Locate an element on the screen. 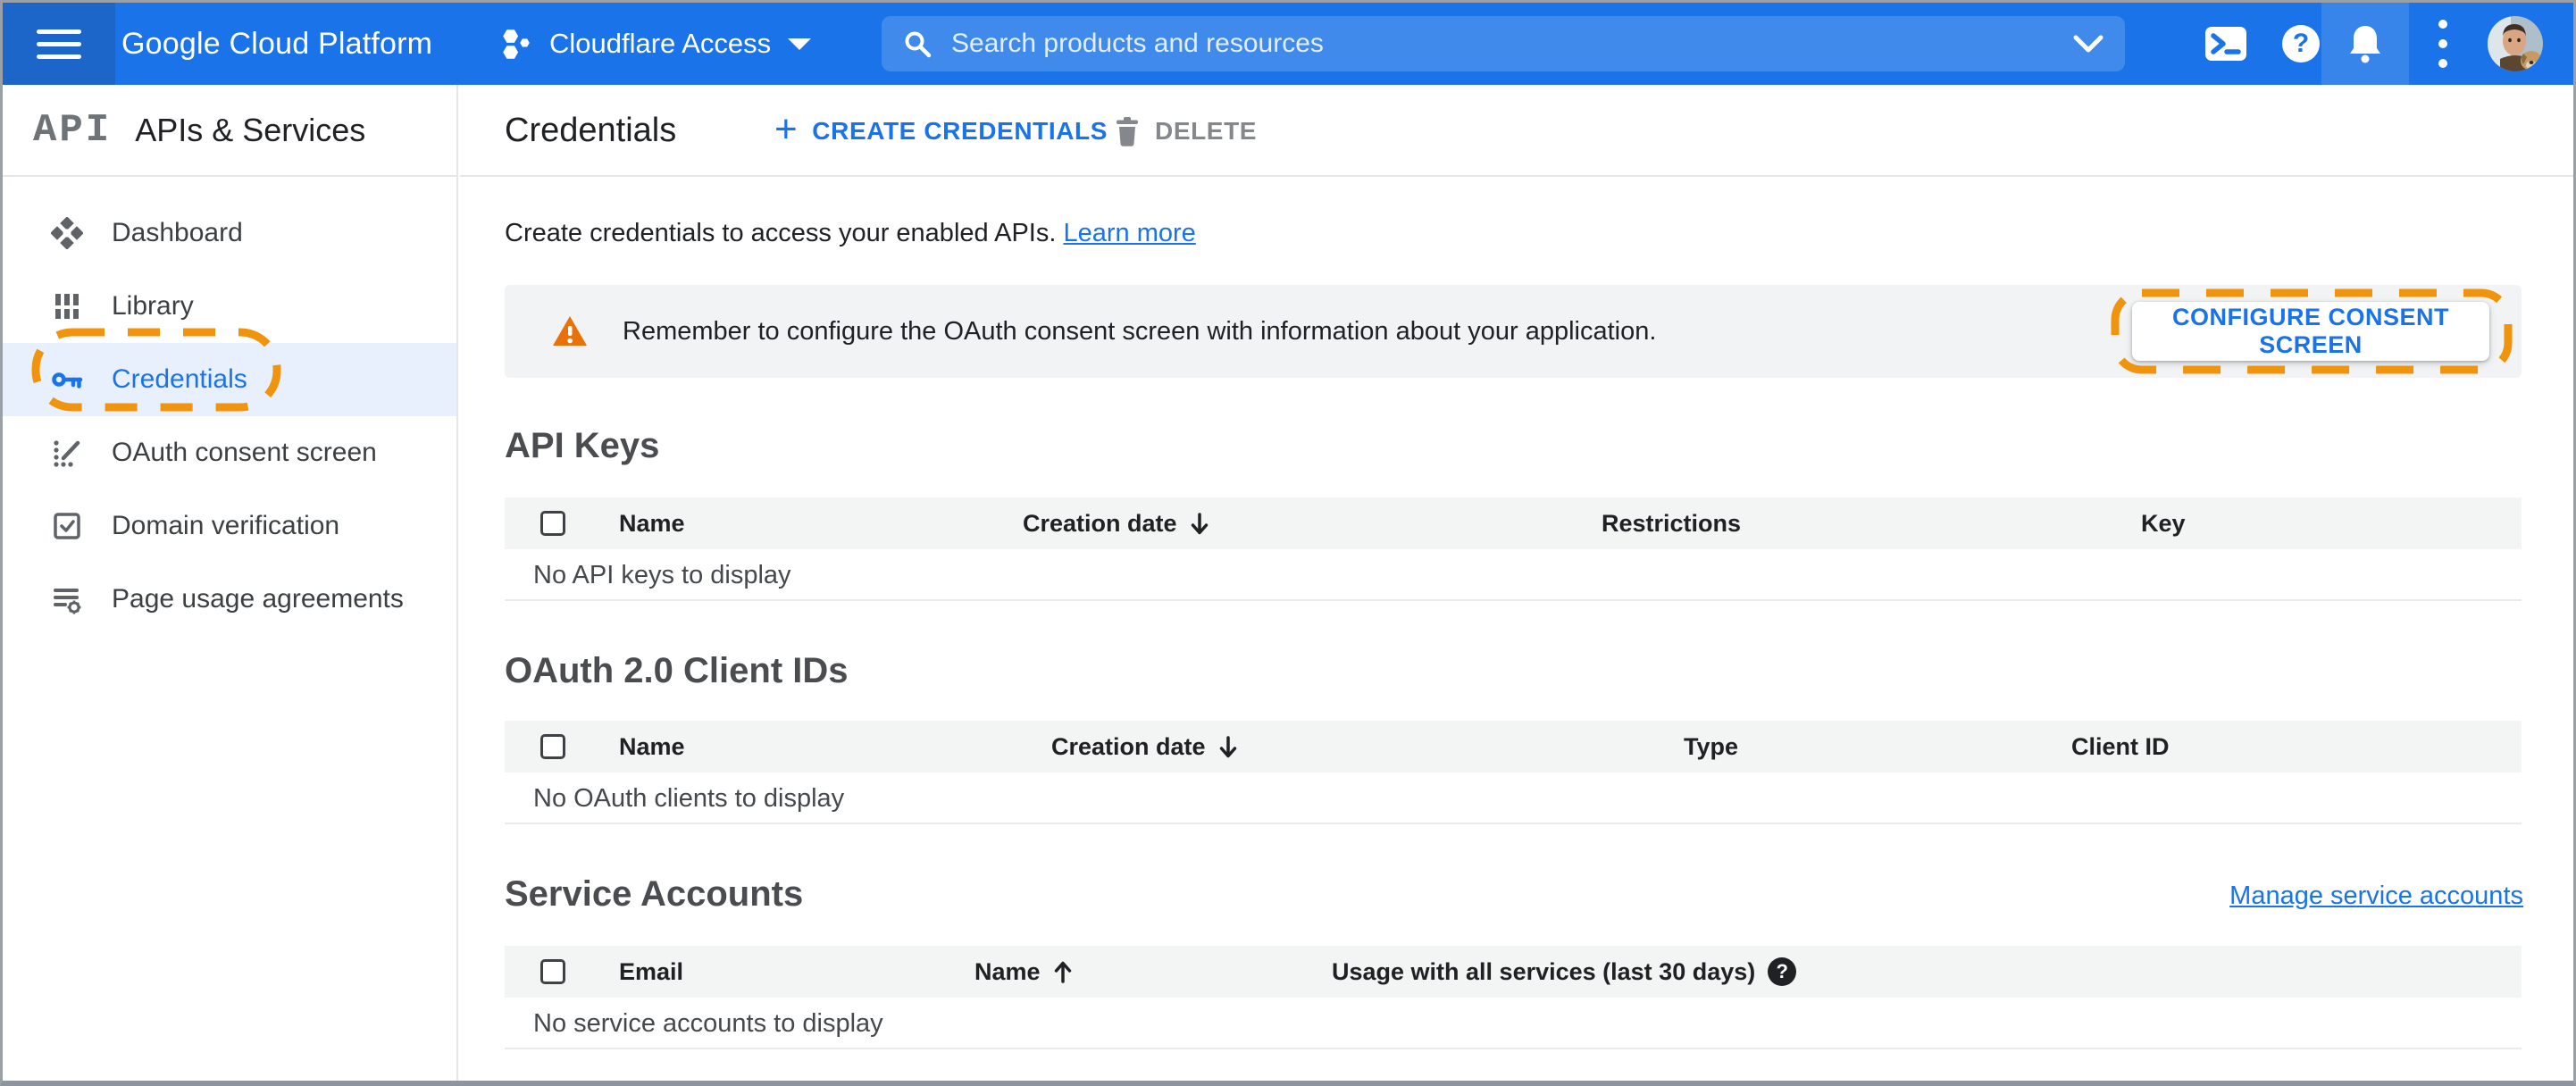  oauth-clients-empty-row: No OAuth clients to display is located at coordinates (1514, 798).